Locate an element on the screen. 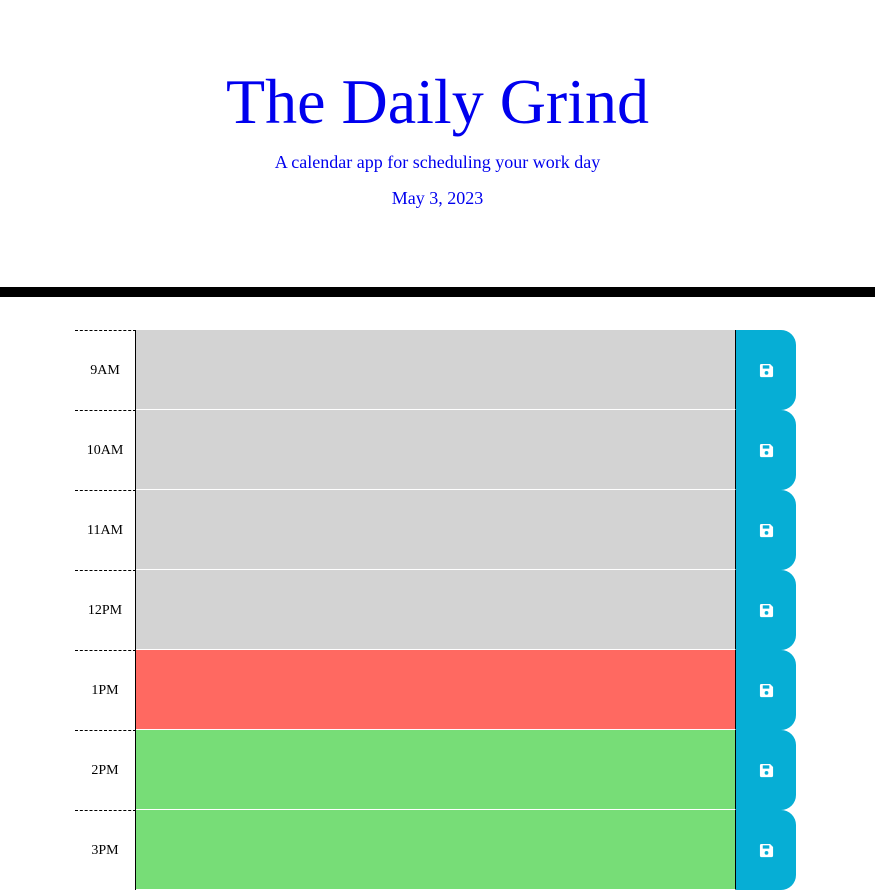 The width and height of the screenshot is (875, 890). hour-label: 1PM is located at coordinates (105, 690).